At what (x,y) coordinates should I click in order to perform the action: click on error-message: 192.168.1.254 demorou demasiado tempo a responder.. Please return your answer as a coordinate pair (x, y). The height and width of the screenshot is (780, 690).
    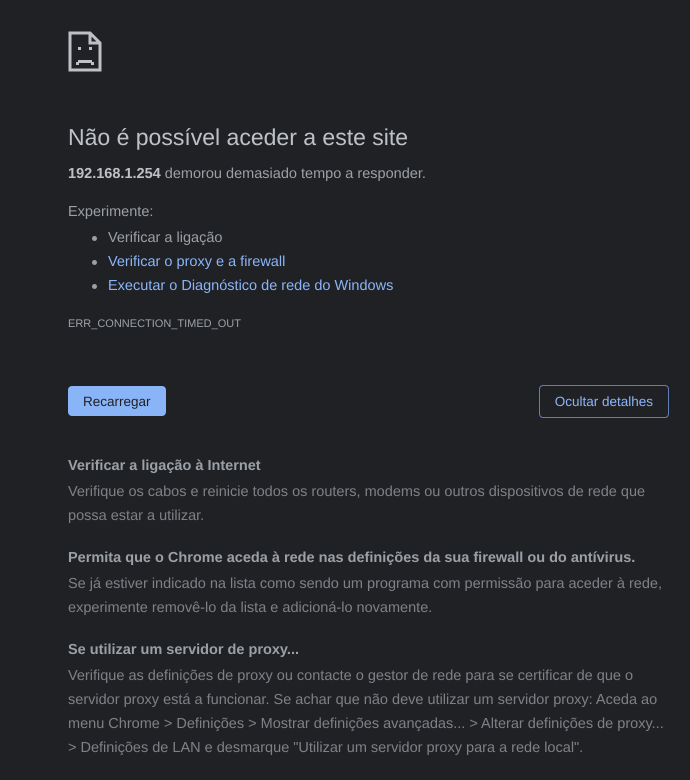
    Looking at the image, I should click on (247, 174).